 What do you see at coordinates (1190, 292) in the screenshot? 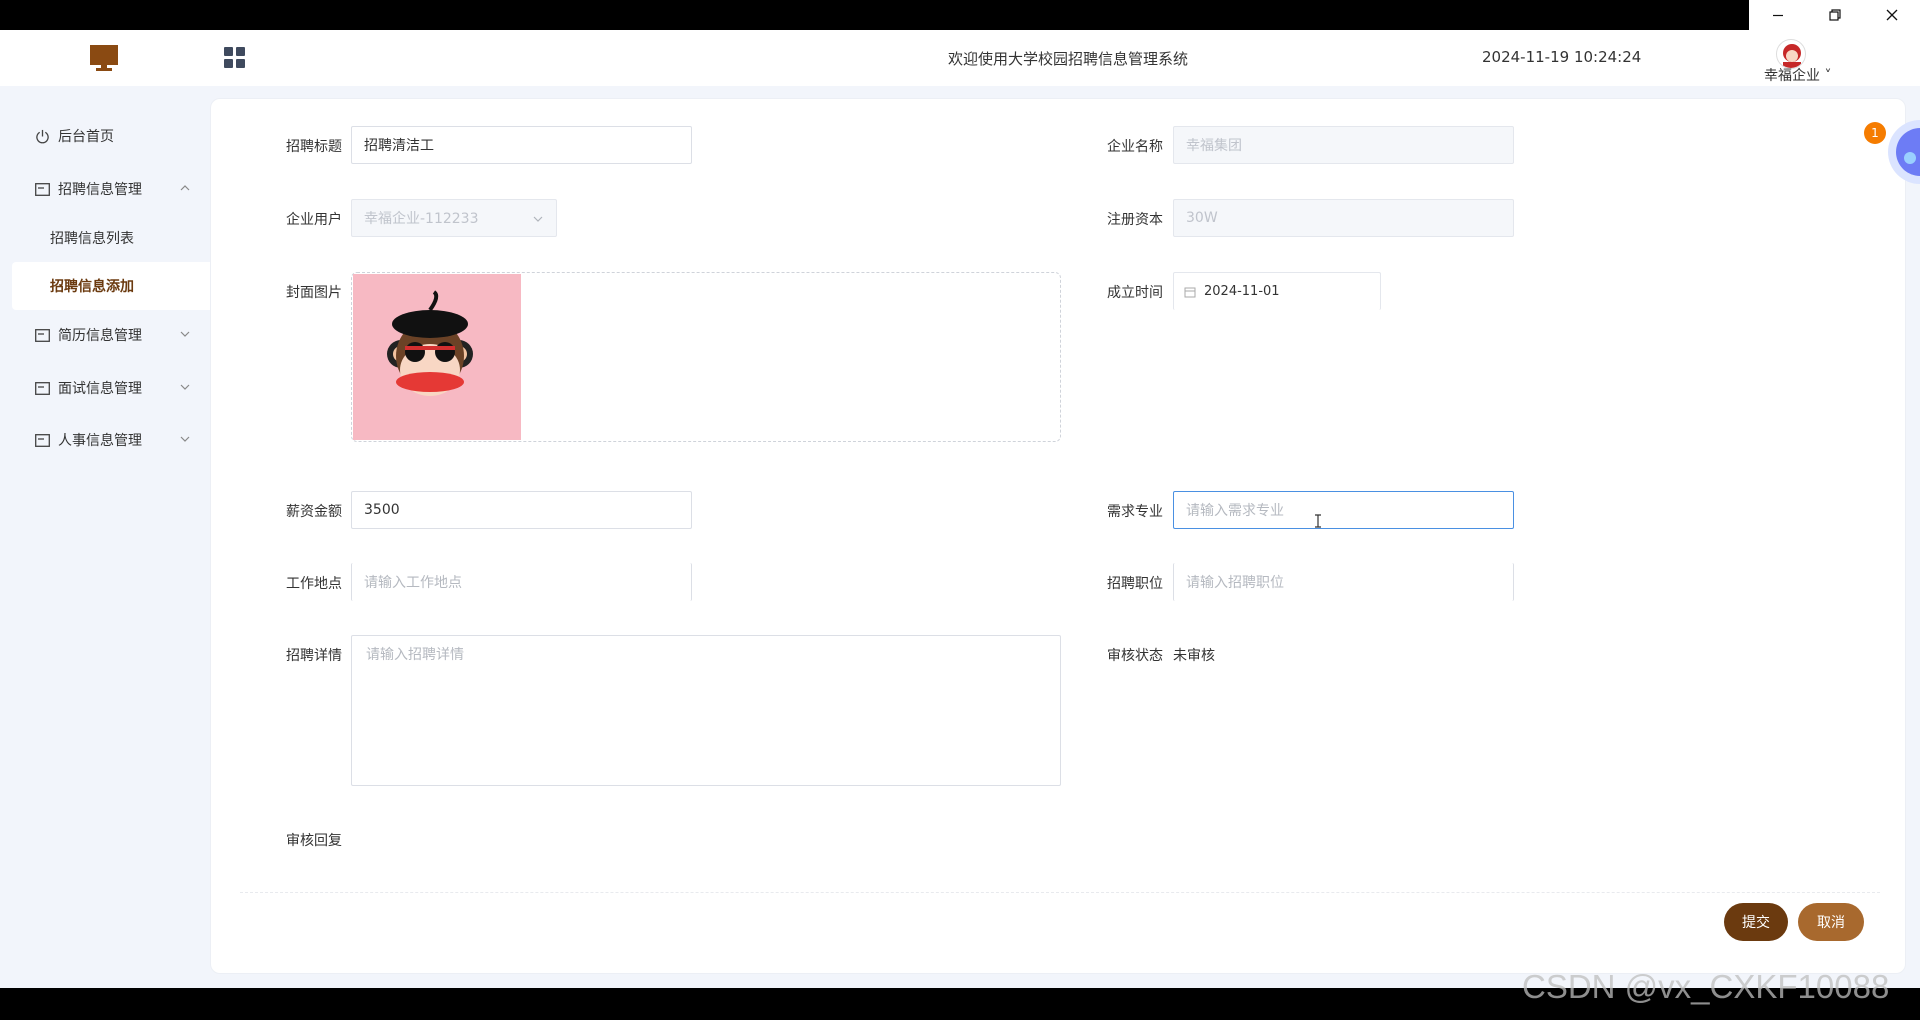
I see `calendar-icon` at bounding box center [1190, 292].